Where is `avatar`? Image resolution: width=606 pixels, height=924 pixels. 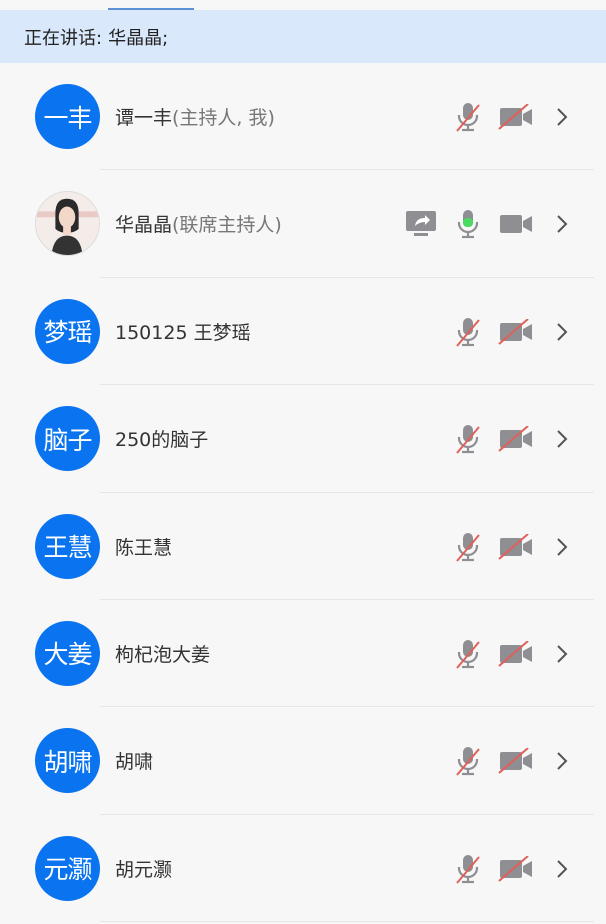
avatar is located at coordinates (67, 224).